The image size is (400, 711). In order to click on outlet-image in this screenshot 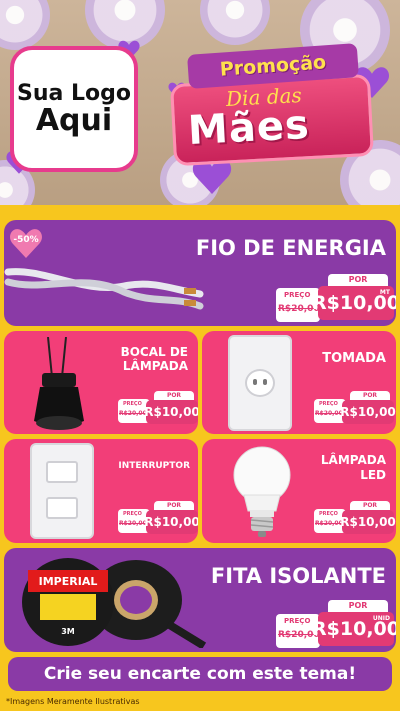, I will do `click(260, 383)`.